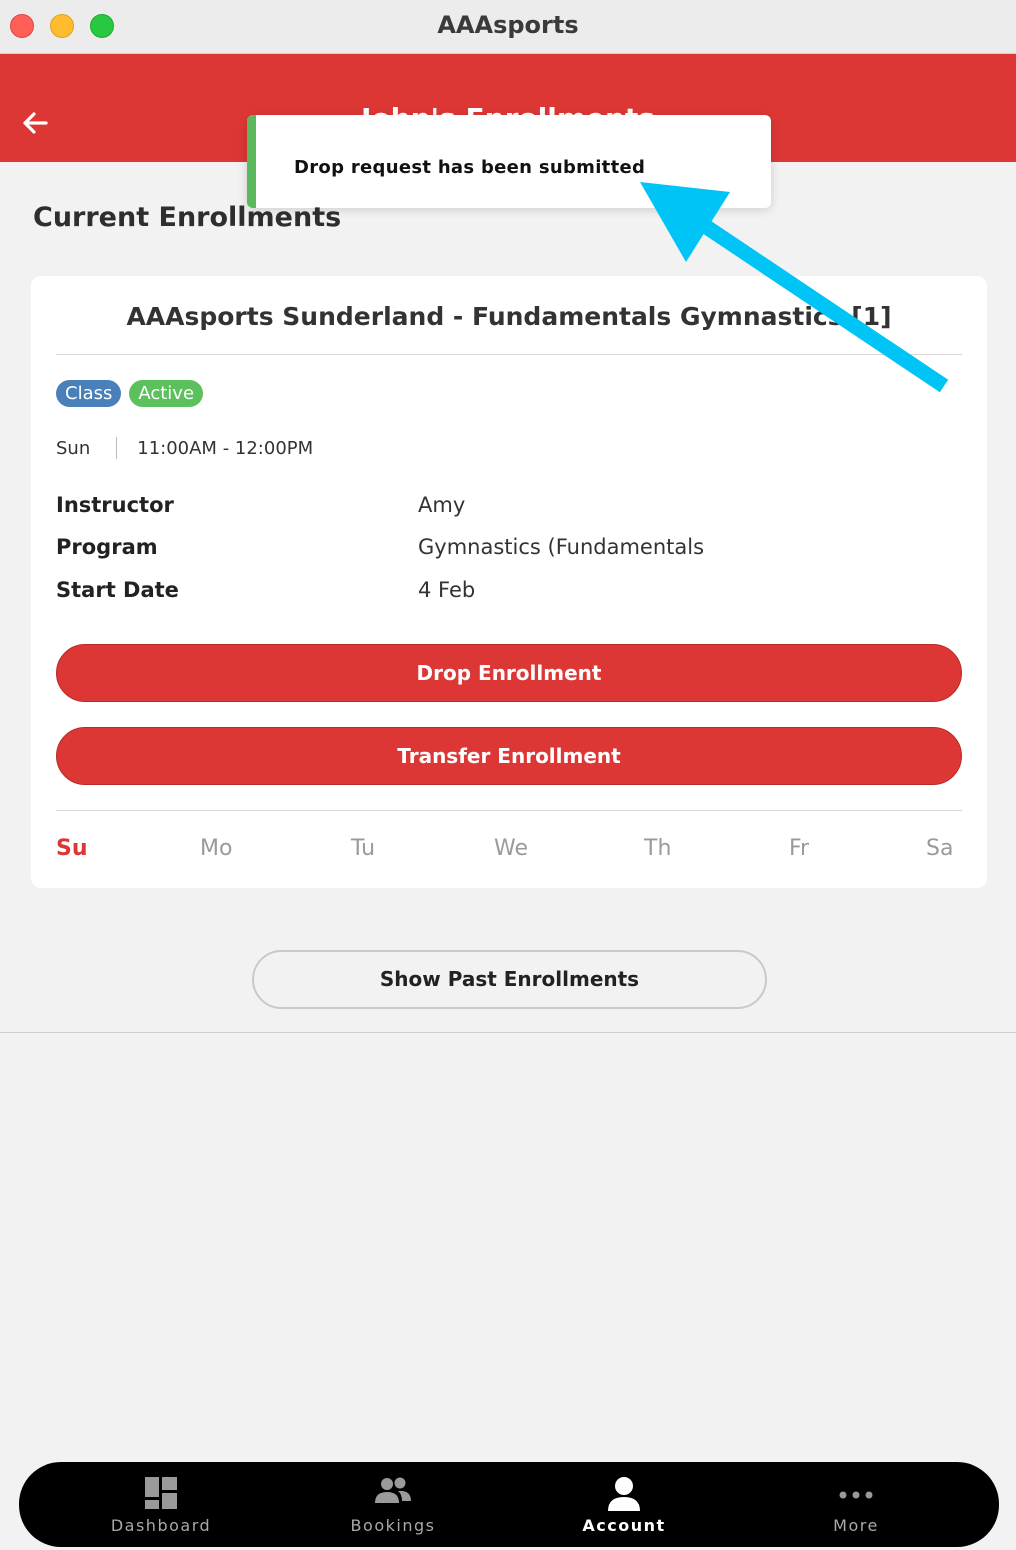  Describe the element at coordinates (658, 848) in the screenshot. I see `weekday-th: Th` at that location.